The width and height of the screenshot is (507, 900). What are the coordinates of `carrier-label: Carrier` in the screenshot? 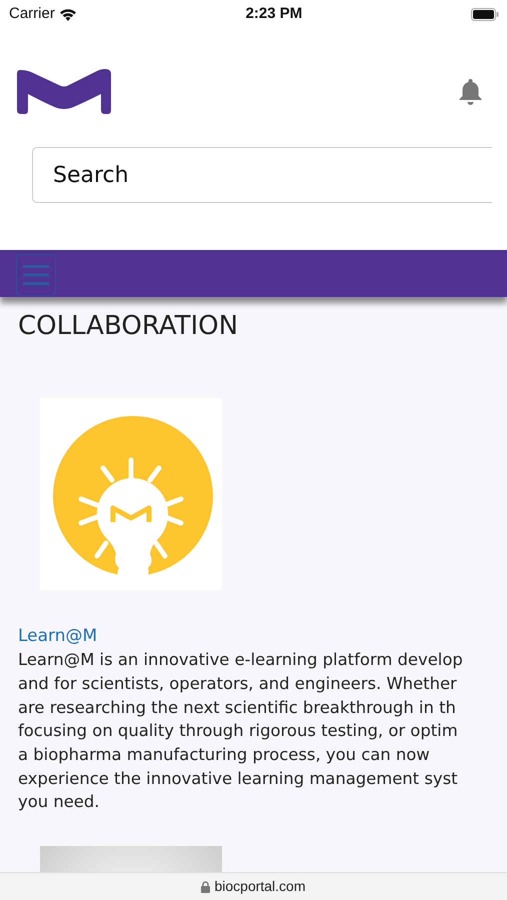 It's located at (32, 14).